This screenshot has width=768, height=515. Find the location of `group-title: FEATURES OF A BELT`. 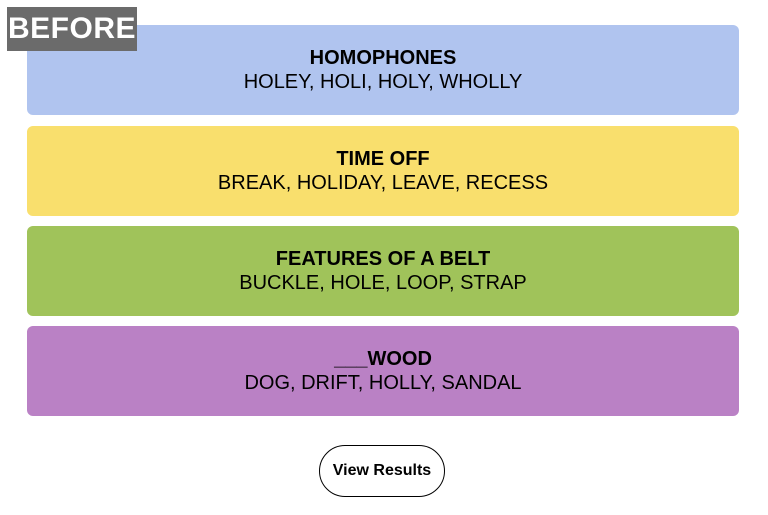

group-title: FEATURES OF A BELT is located at coordinates (383, 259).